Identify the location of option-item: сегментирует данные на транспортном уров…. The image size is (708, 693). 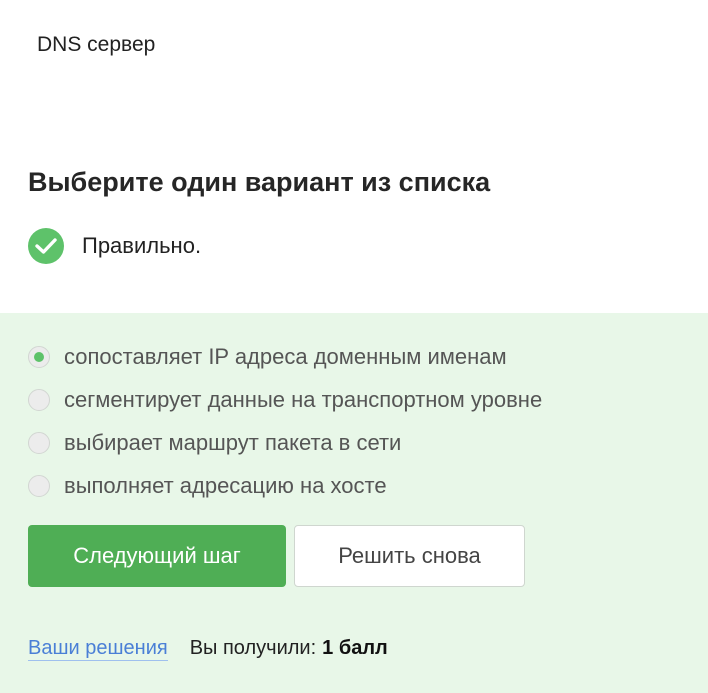
(285, 399).